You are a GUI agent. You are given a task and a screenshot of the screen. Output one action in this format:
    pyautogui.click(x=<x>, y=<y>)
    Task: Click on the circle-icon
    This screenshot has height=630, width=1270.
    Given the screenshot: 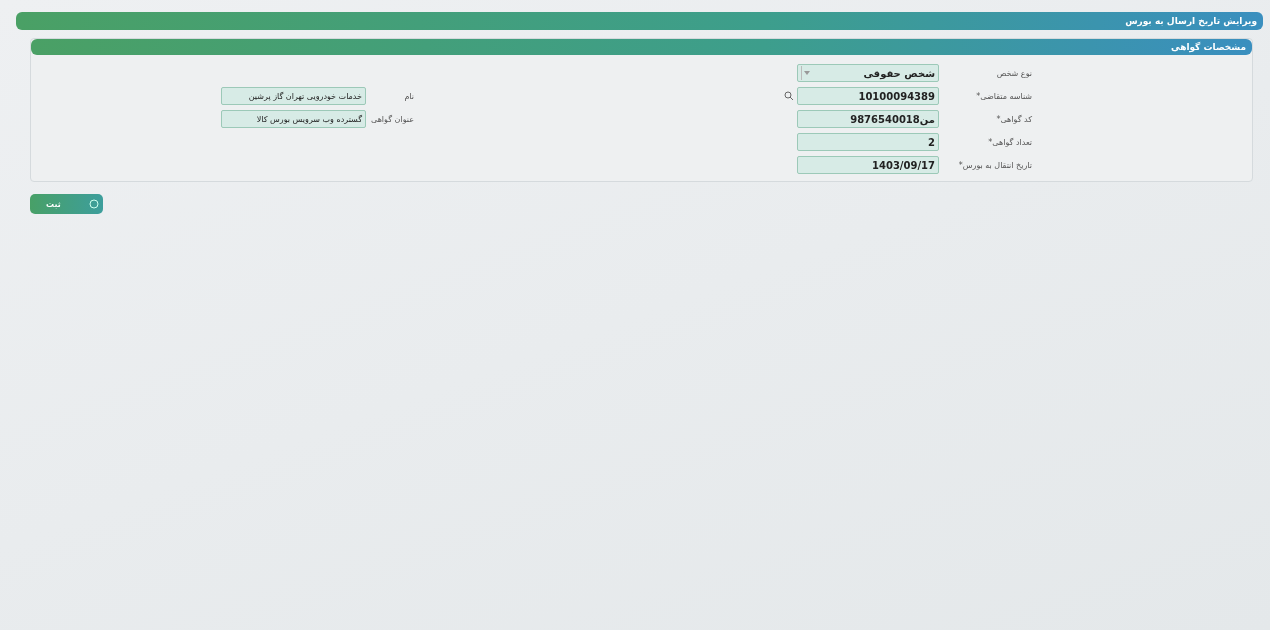 What is the action you would take?
    pyautogui.click(x=94, y=204)
    